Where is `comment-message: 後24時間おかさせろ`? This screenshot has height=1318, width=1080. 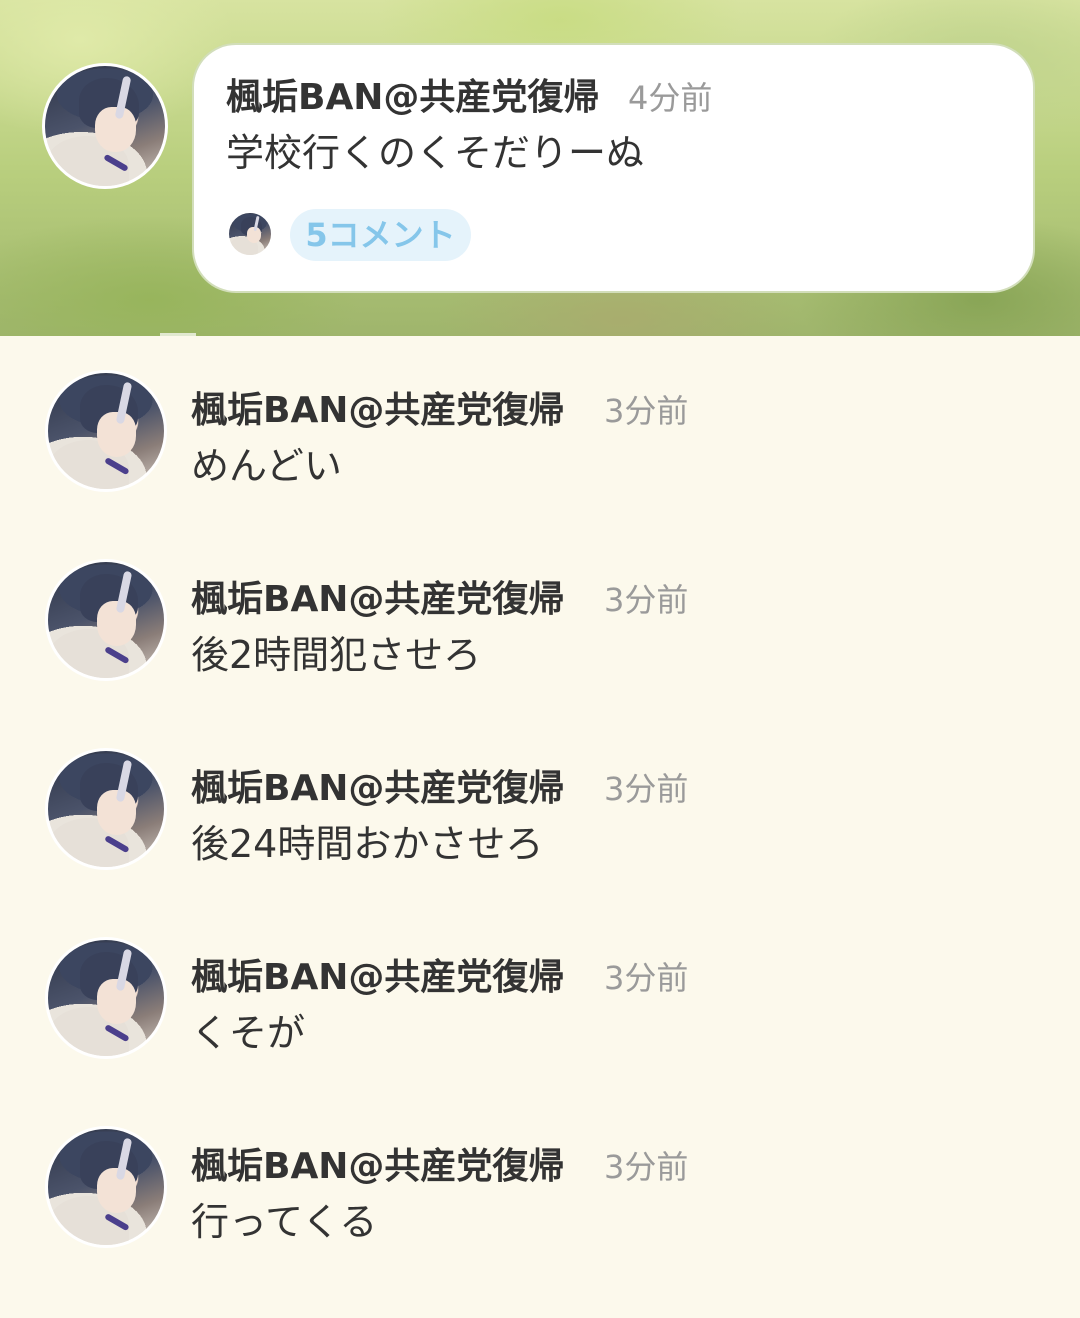 comment-message: 後24時間おかさせろ is located at coordinates (367, 844).